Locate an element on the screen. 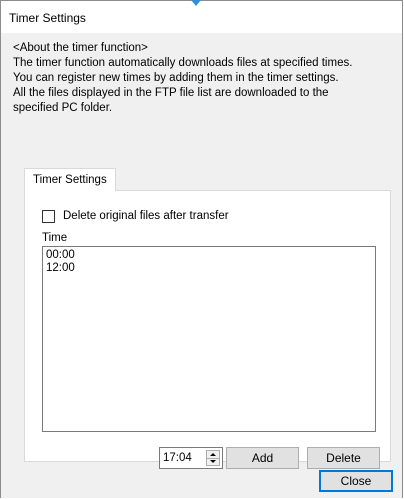 The width and height of the screenshot is (404, 499). tab-timer-settings: Timer Settings is located at coordinates (70, 179).